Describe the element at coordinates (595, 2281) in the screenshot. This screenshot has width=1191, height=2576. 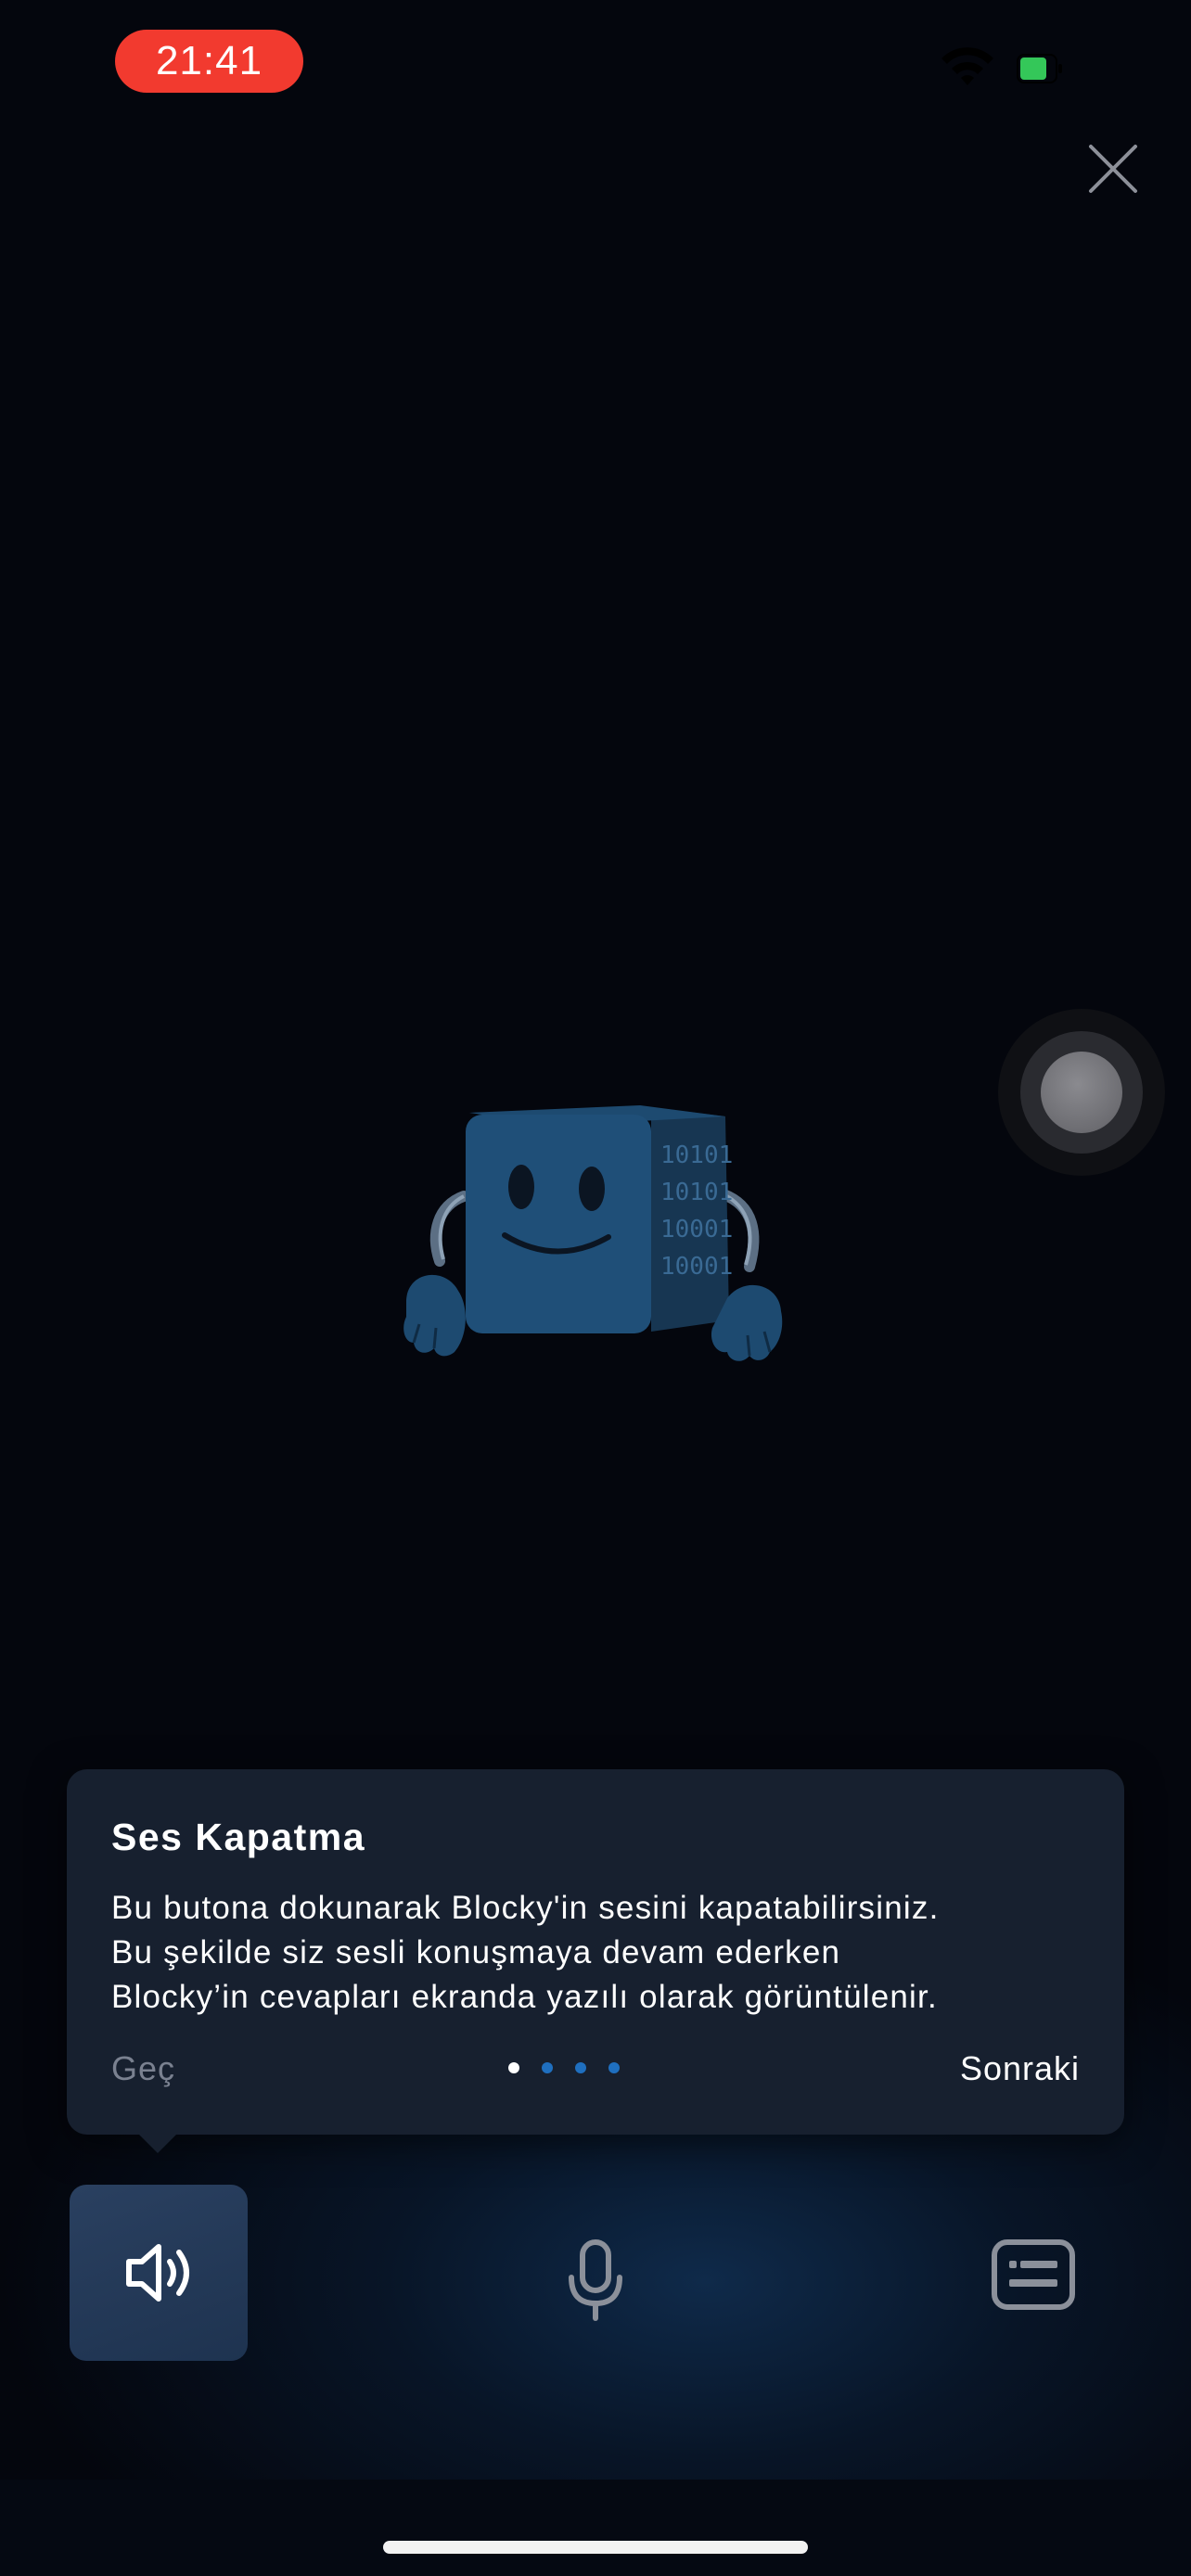
I see `microphone-icon` at that location.